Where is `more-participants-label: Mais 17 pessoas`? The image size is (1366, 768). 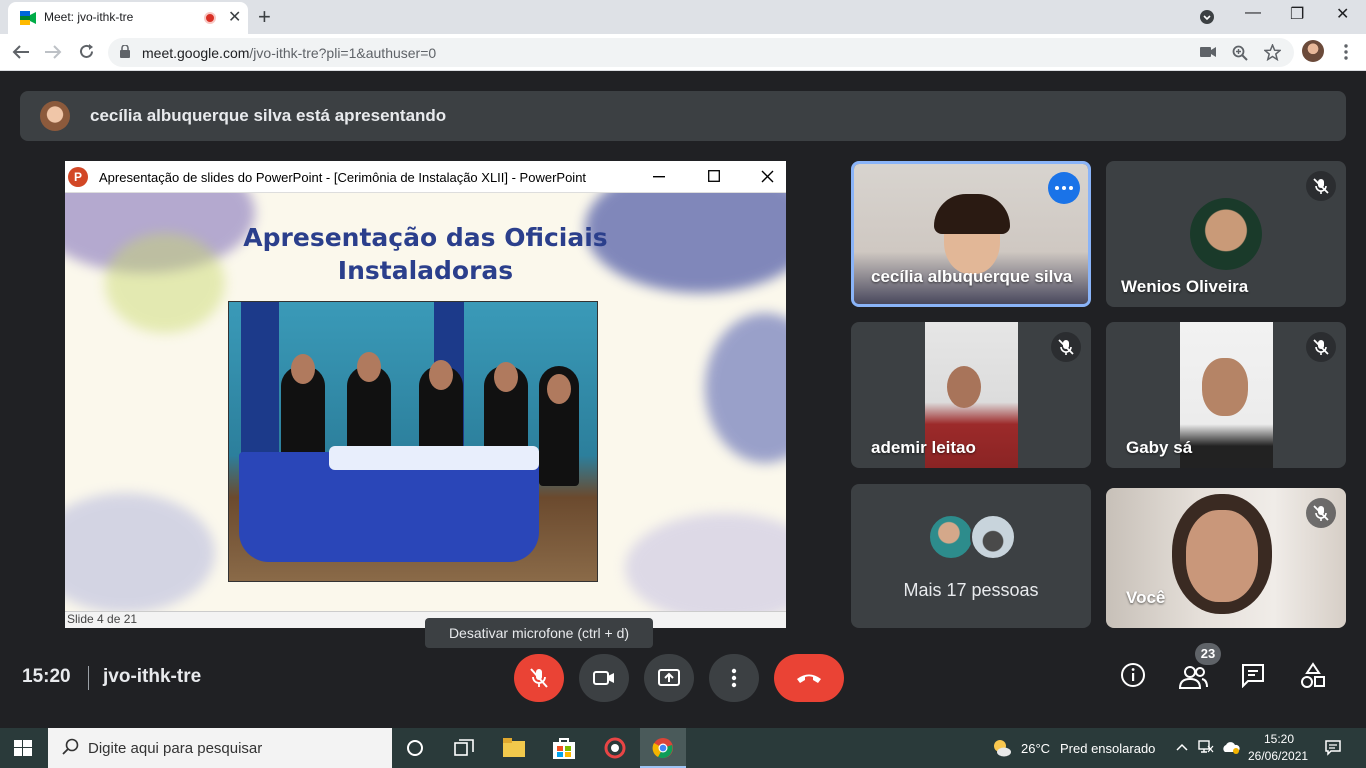
more-participants-label: Mais 17 pessoas is located at coordinates (971, 590).